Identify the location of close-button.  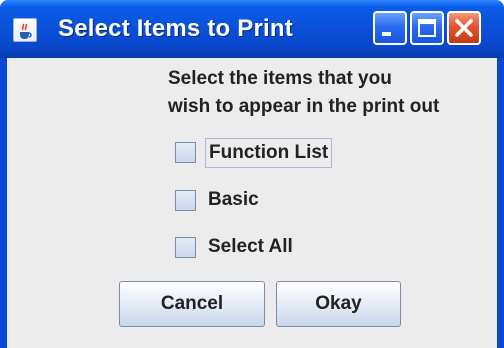
(464, 28).